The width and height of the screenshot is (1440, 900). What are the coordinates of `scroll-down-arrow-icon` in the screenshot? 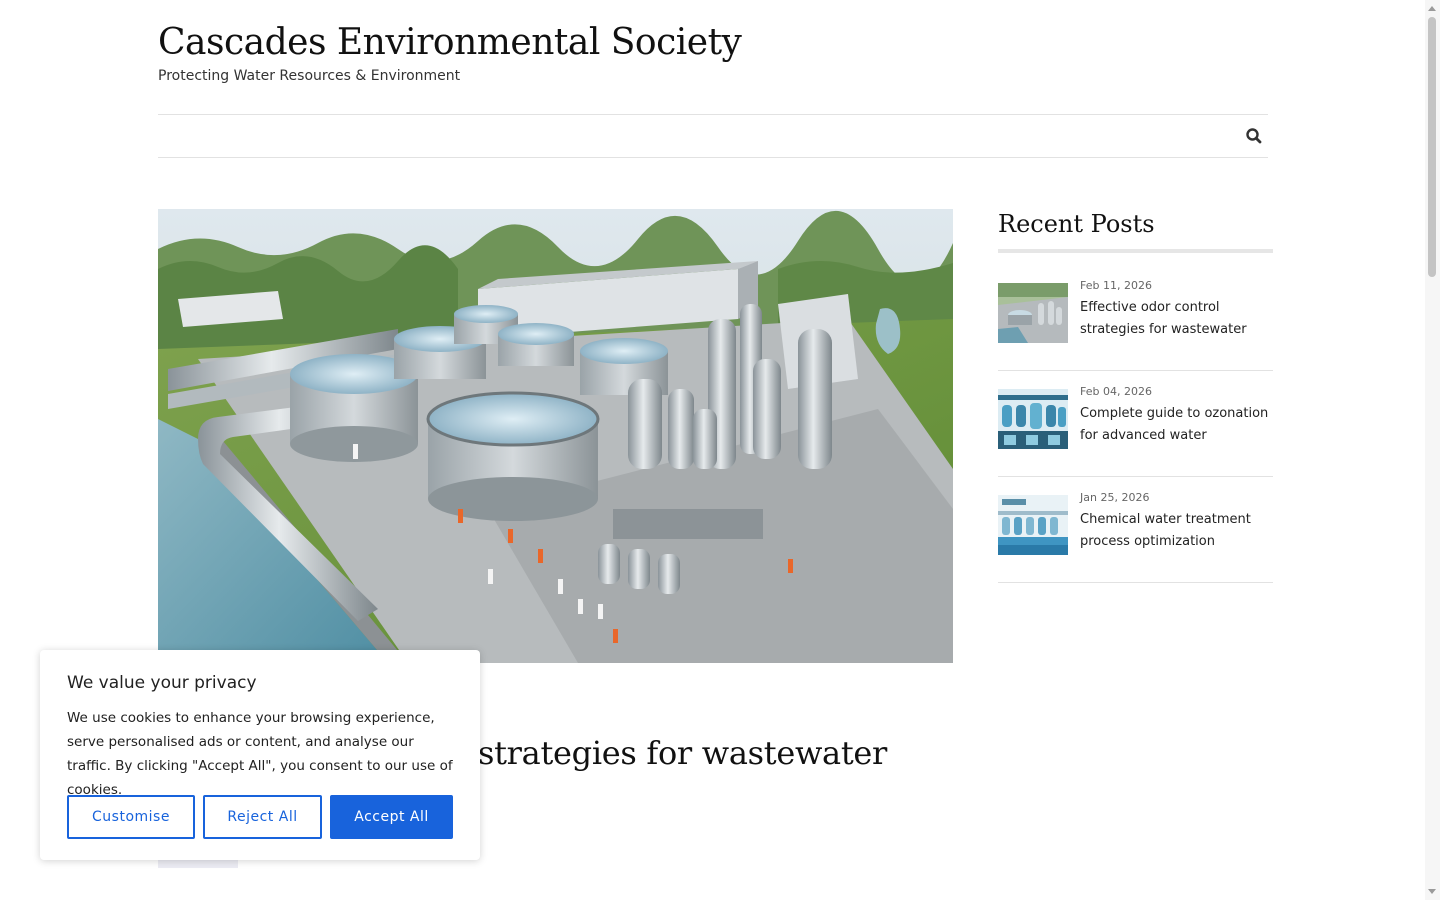 It's located at (1432, 891).